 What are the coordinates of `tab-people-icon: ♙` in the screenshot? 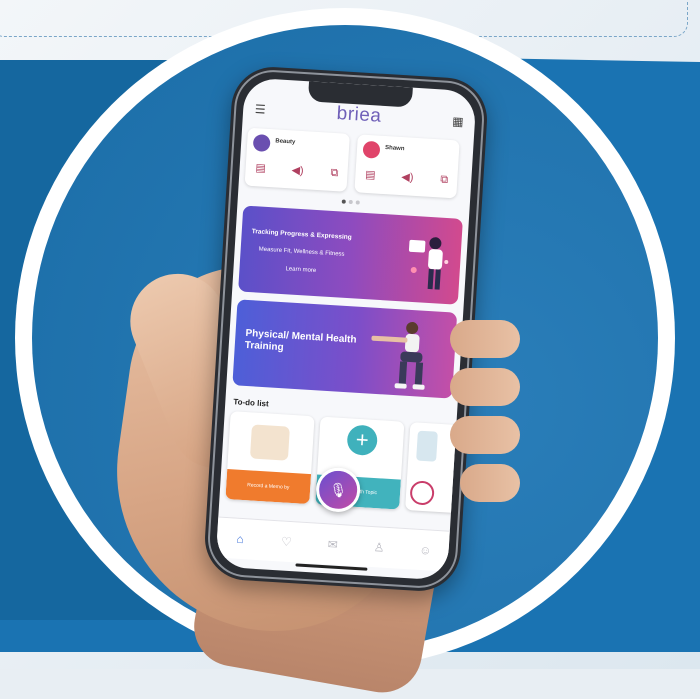 It's located at (379, 548).